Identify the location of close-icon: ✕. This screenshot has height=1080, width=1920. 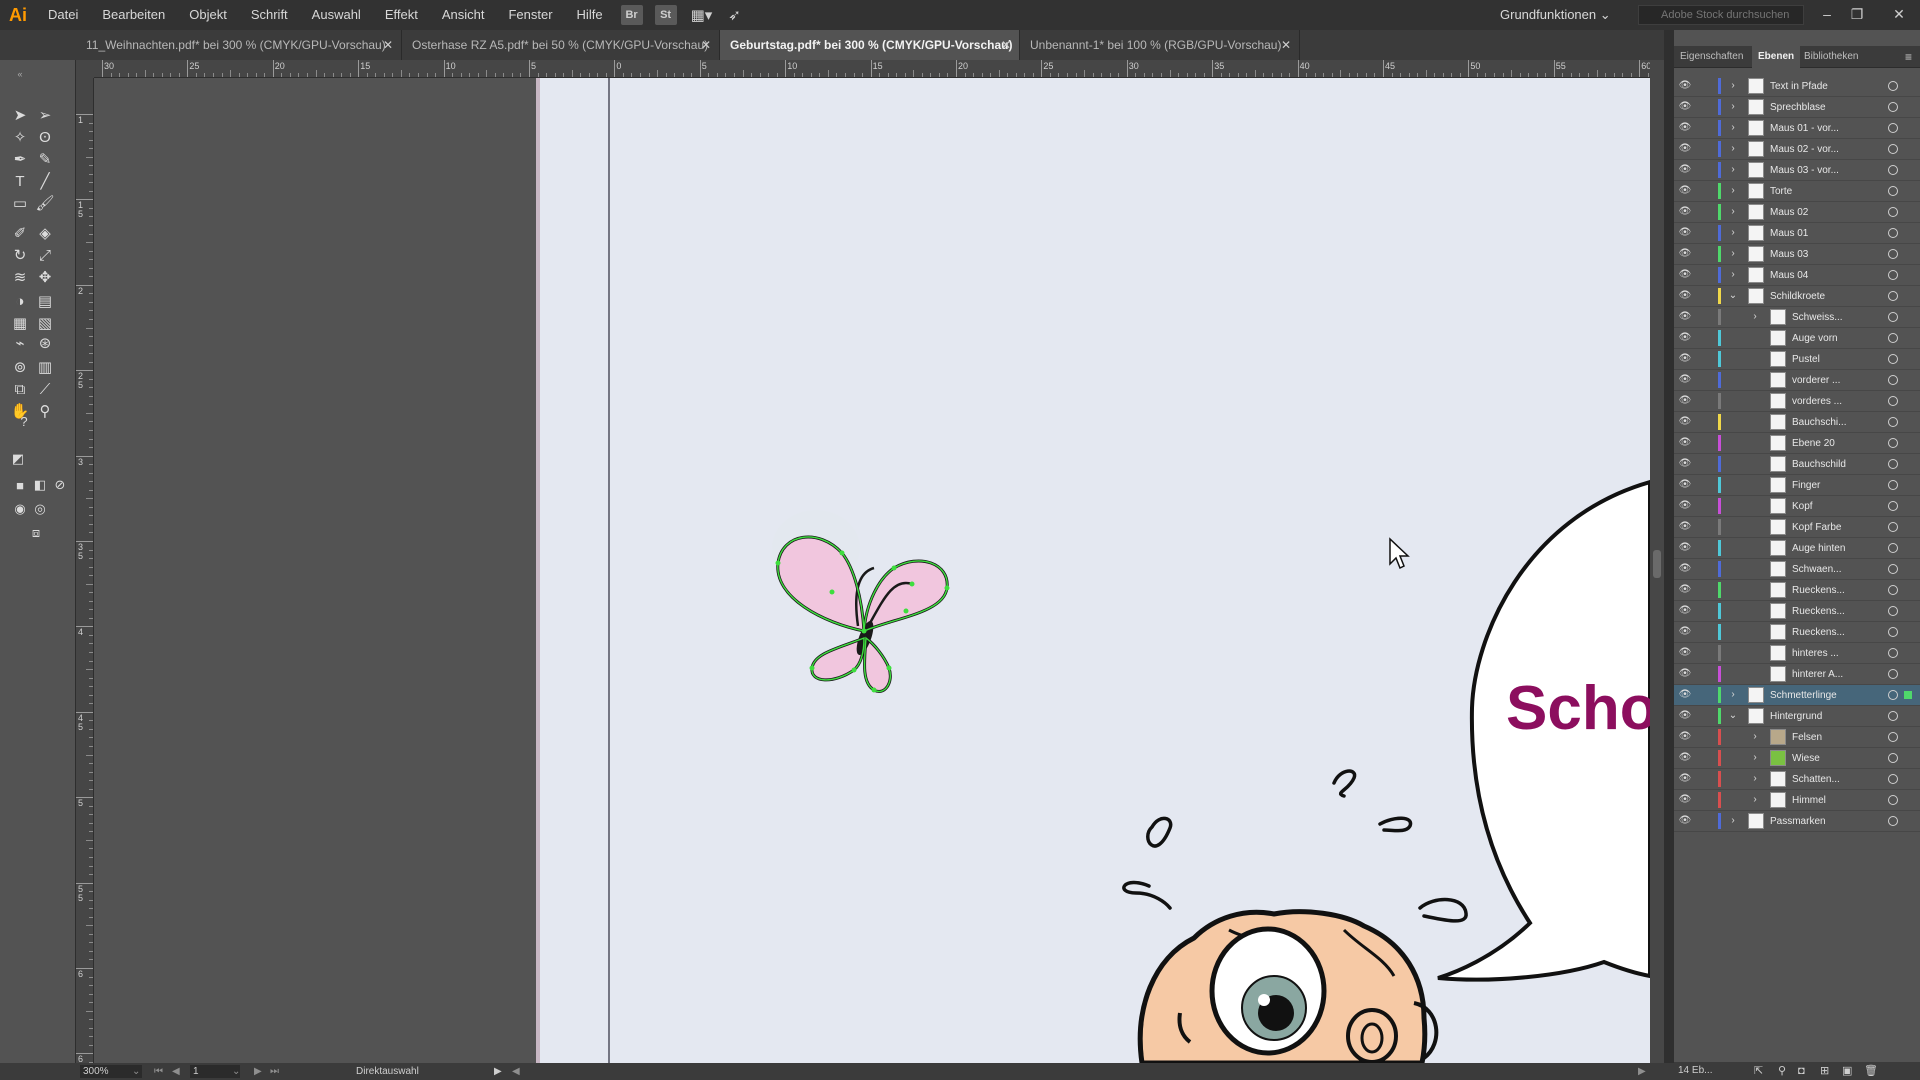
(1899, 15).